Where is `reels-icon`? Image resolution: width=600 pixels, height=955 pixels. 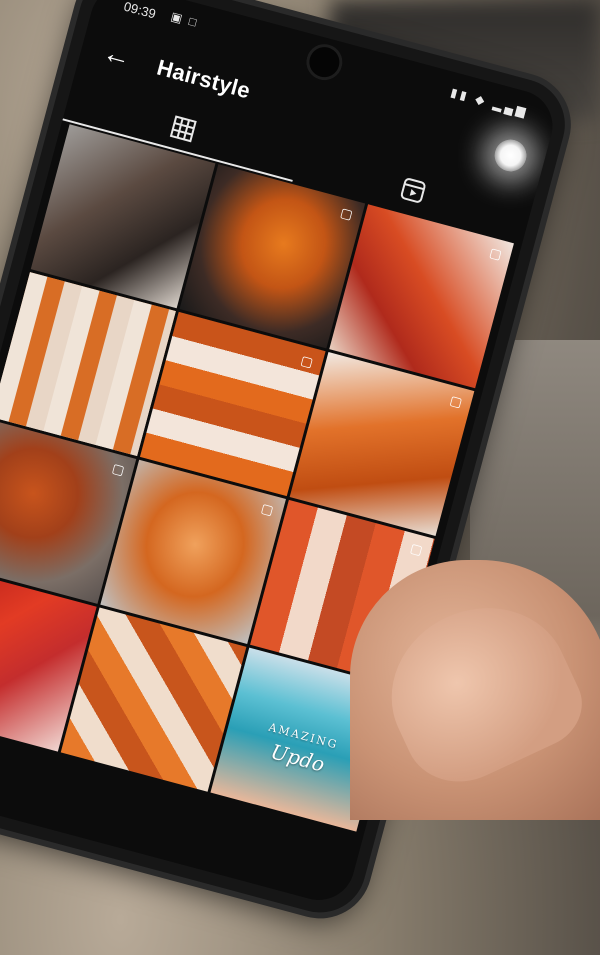 reels-icon is located at coordinates (413, 190).